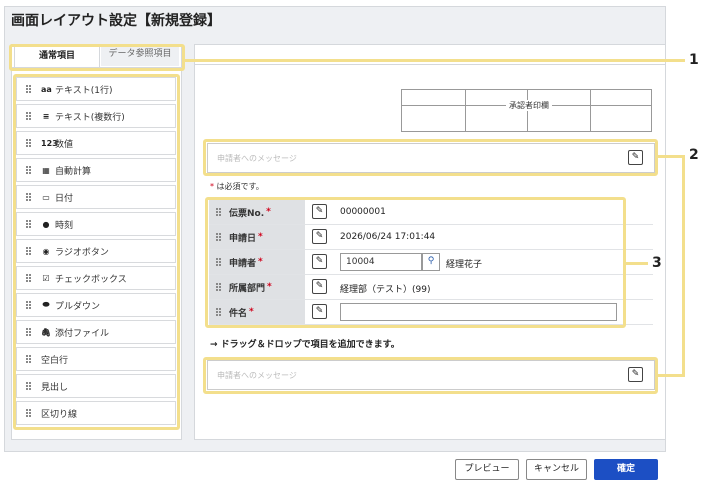  Describe the element at coordinates (683, 266) in the screenshot. I see `callout-leader-2-vertical` at that location.